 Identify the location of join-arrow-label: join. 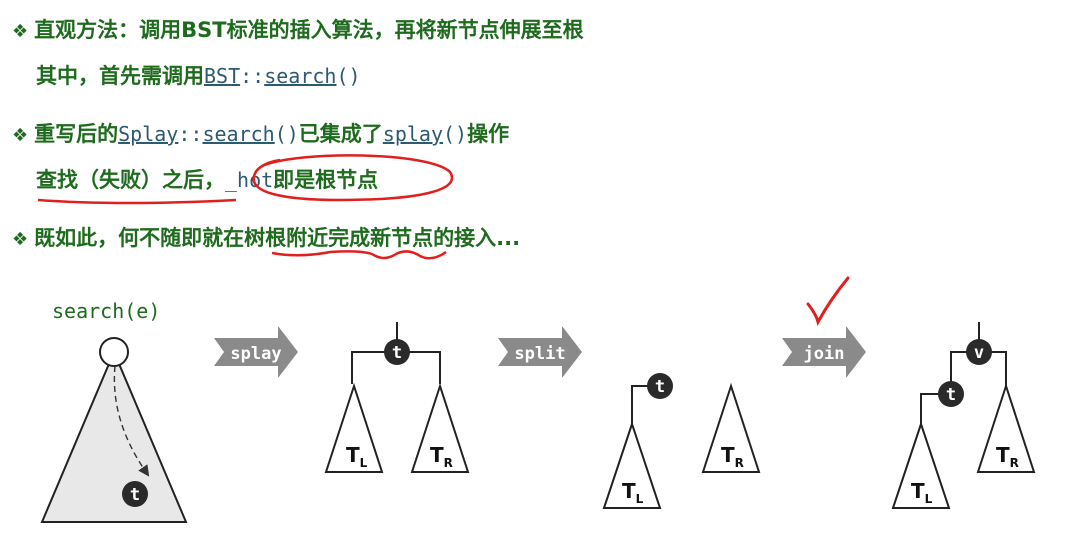
(824, 354).